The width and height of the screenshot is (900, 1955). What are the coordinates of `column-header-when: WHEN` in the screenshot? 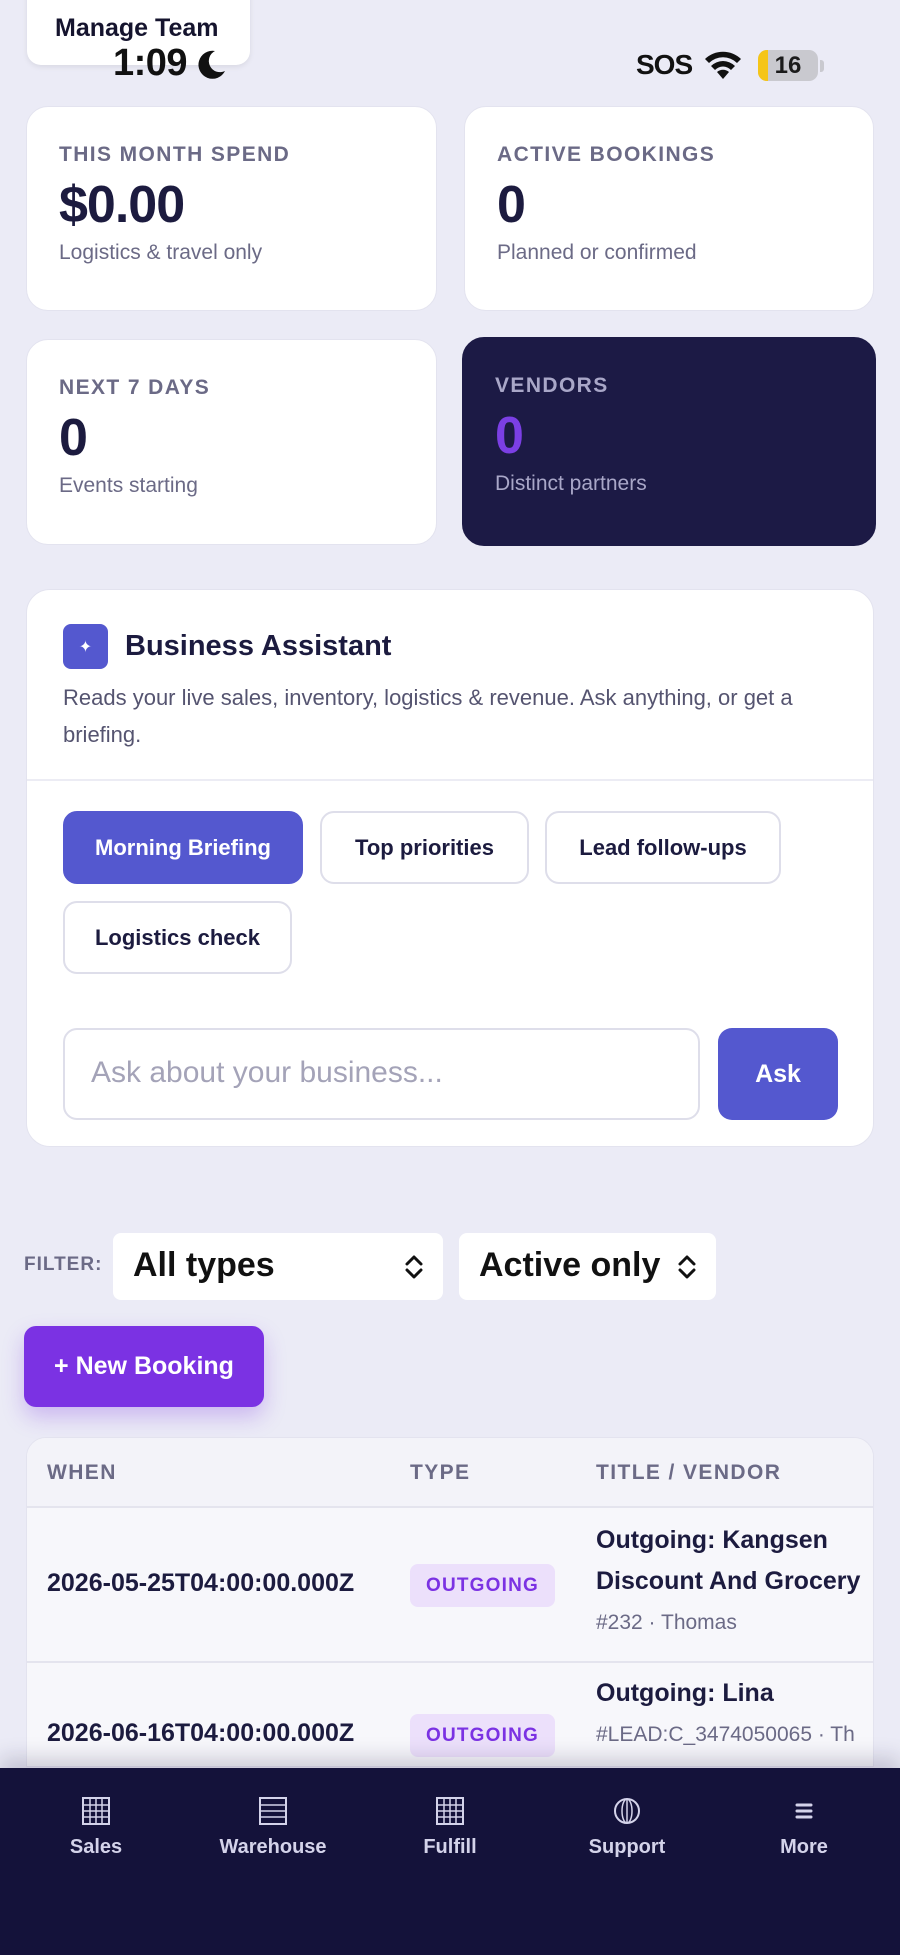 It's located at (82, 1473).